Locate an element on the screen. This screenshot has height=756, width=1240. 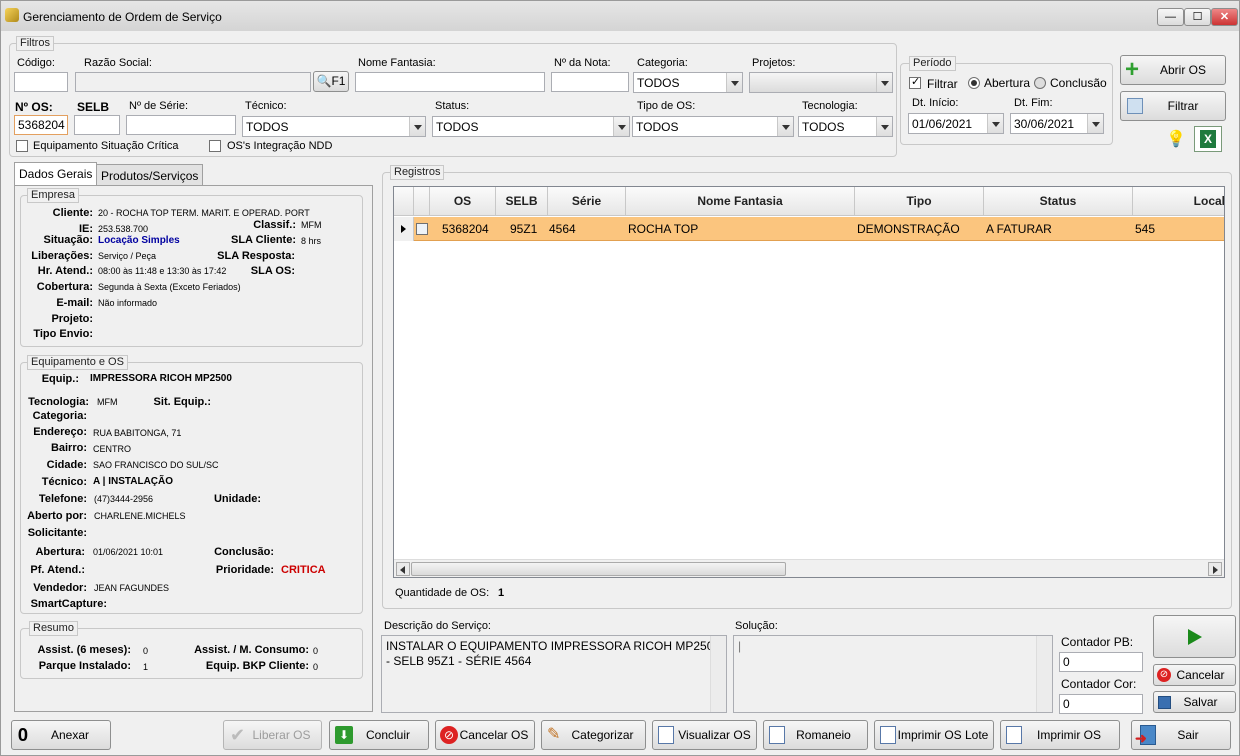
tab-dados-gerais: Dados Gerais is located at coordinates (56, 174).